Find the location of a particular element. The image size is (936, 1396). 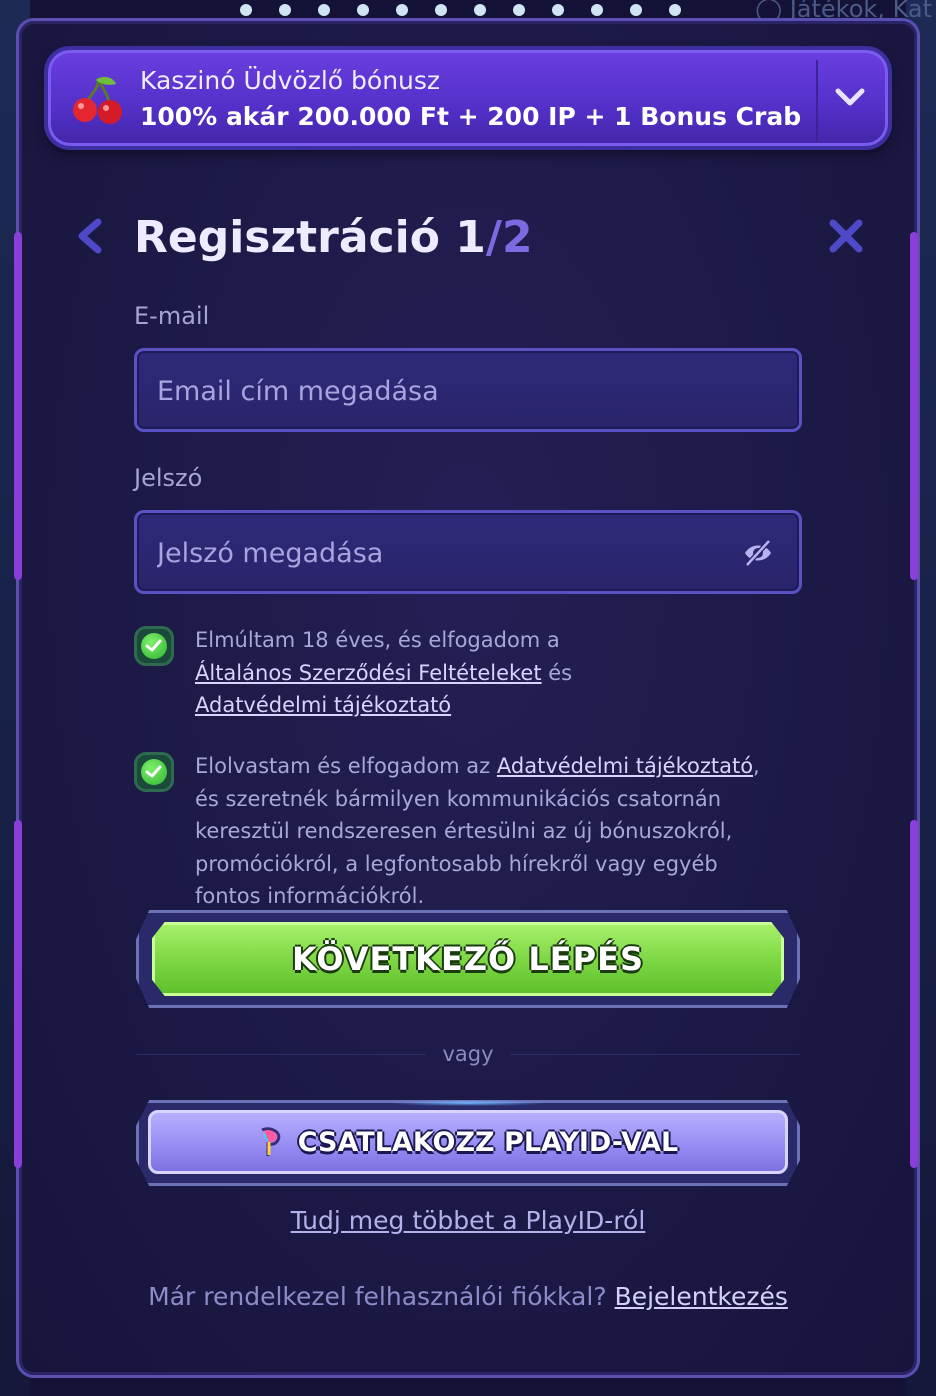

step-total: /2 is located at coordinates (509, 237).